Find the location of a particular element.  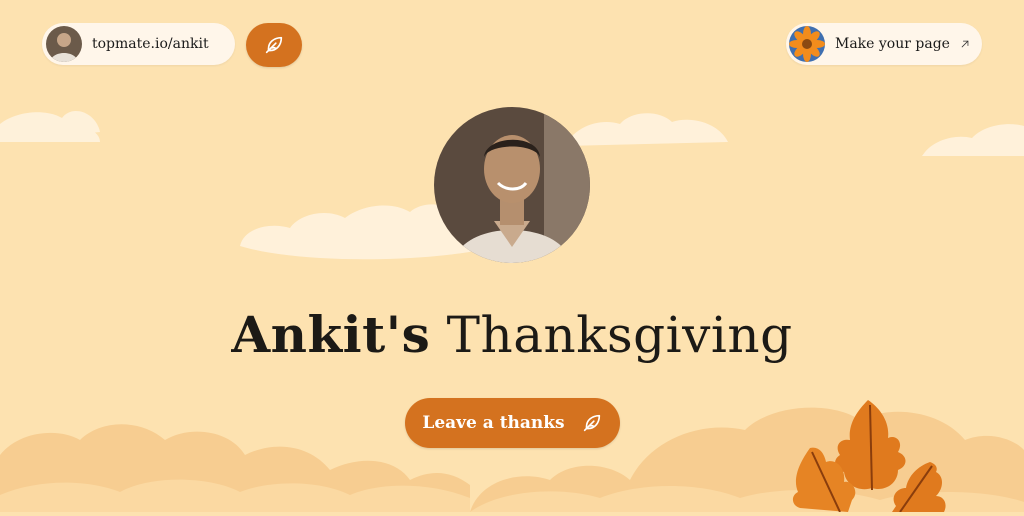

leave-a-thanks-button: Leave a thanks is located at coordinates (512, 423).